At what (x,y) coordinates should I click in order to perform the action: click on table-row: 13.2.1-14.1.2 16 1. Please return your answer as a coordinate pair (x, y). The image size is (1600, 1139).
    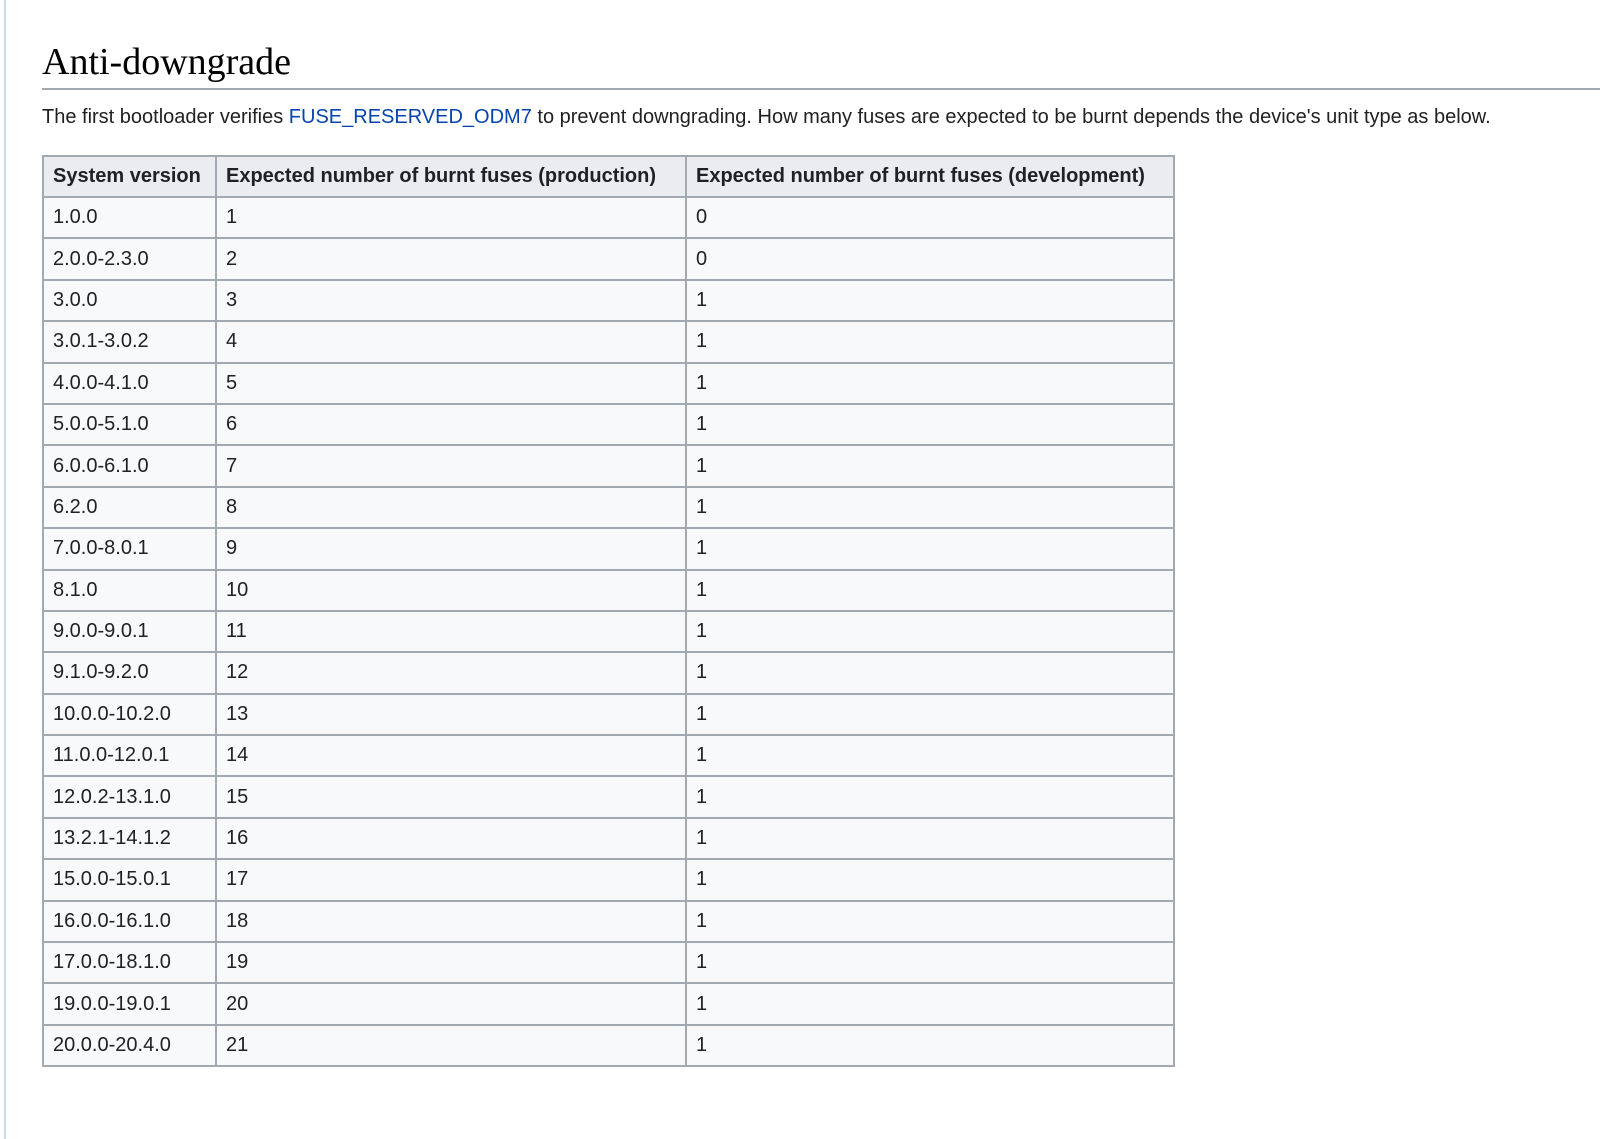
    Looking at the image, I should click on (608, 838).